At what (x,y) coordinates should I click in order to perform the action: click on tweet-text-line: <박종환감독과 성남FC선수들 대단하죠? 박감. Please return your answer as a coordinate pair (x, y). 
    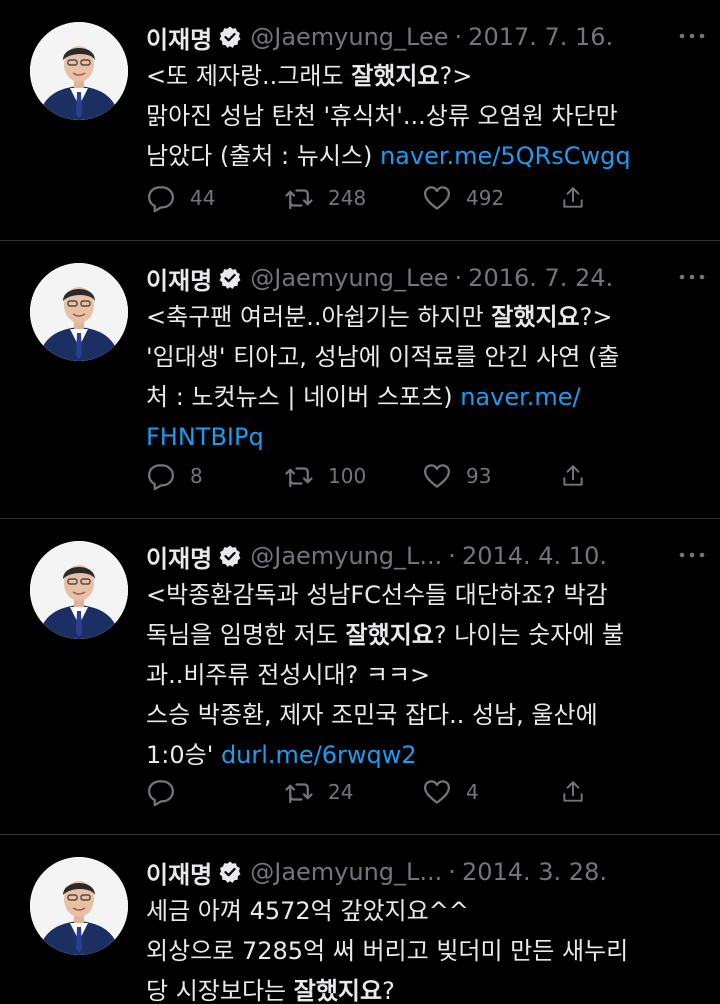
    Looking at the image, I should click on (425, 595).